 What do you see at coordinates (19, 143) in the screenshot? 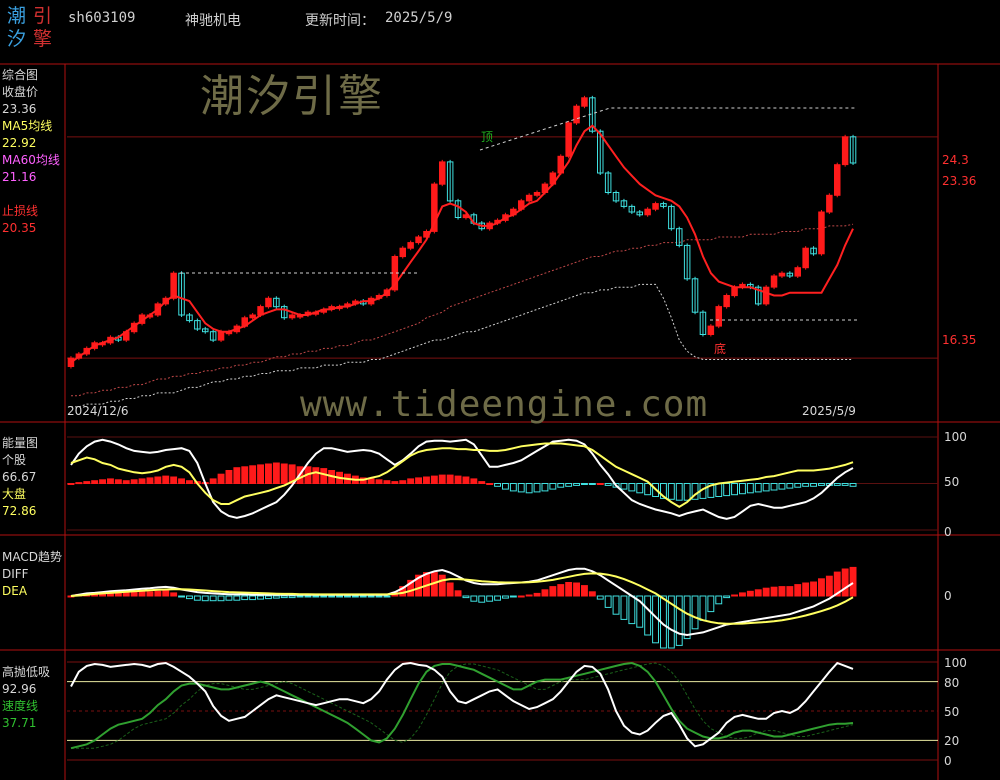
I see `main-label: 22.92` at bounding box center [19, 143].